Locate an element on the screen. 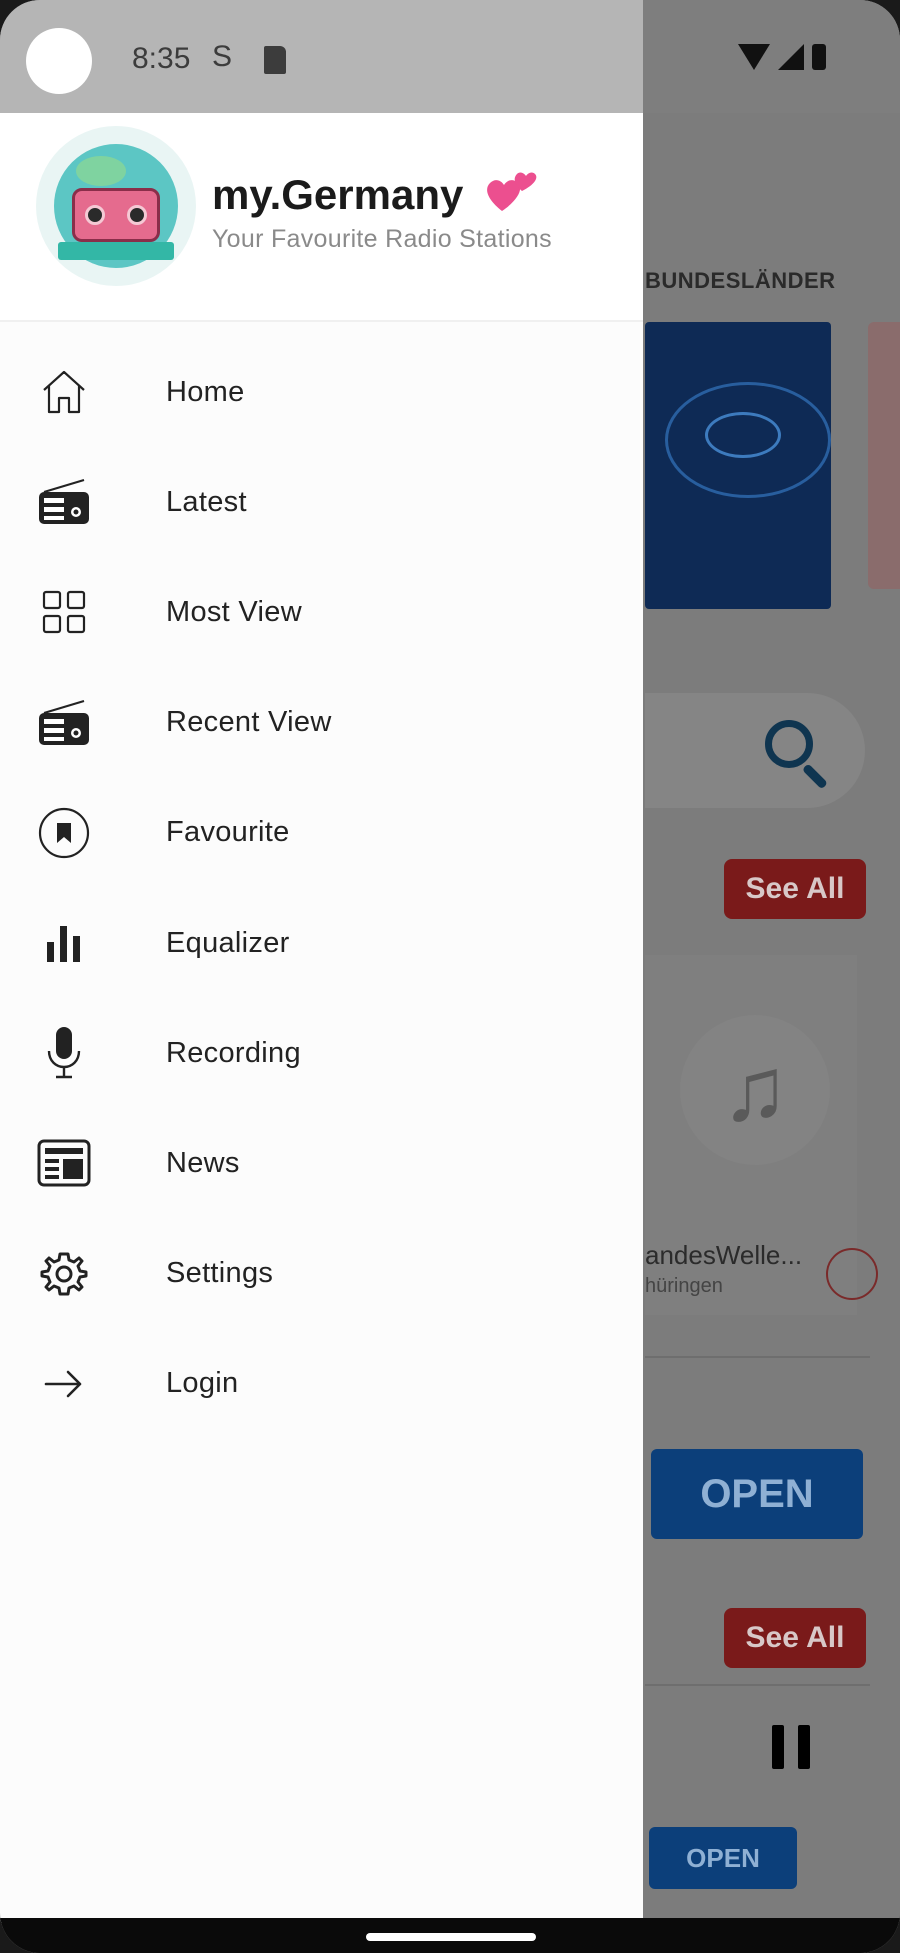 This screenshot has height=1953, width=900. status-time: 8:35 is located at coordinates (161, 58).